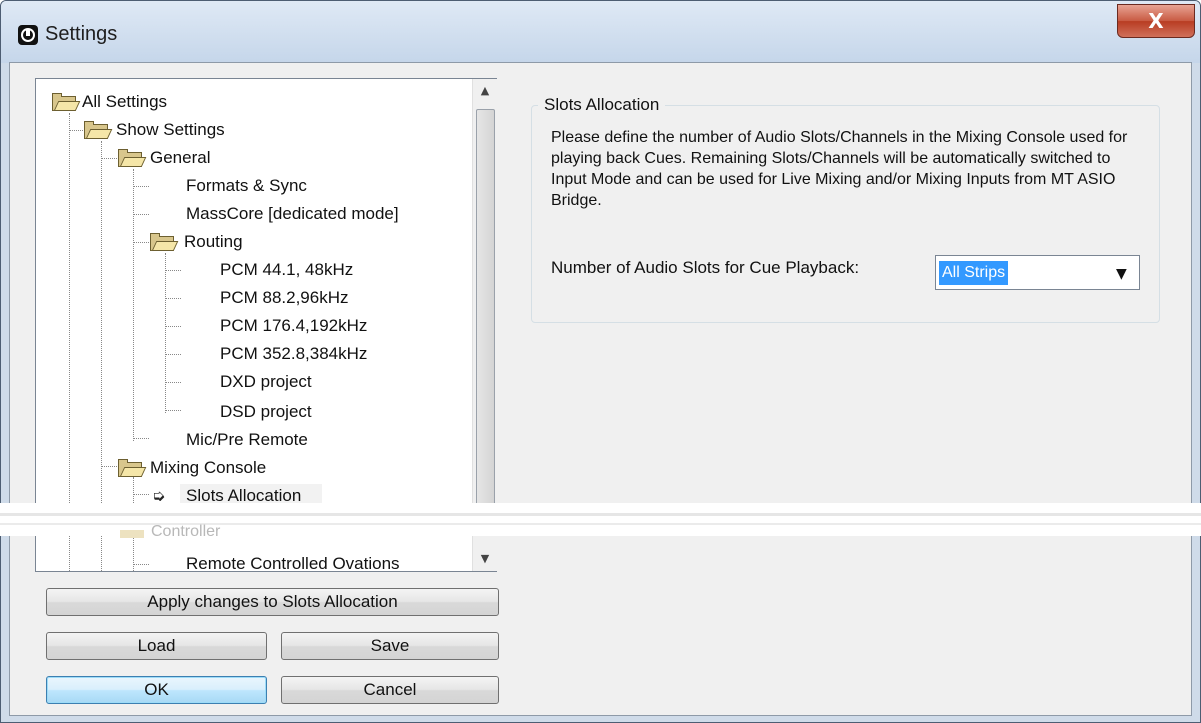 The image size is (1201, 723). What do you see at coordinates (286, 270) in the screenshot?
I see `tree-item-pcm-44: PCM 44.1, 48kHz` at bounding box center [286, 270].